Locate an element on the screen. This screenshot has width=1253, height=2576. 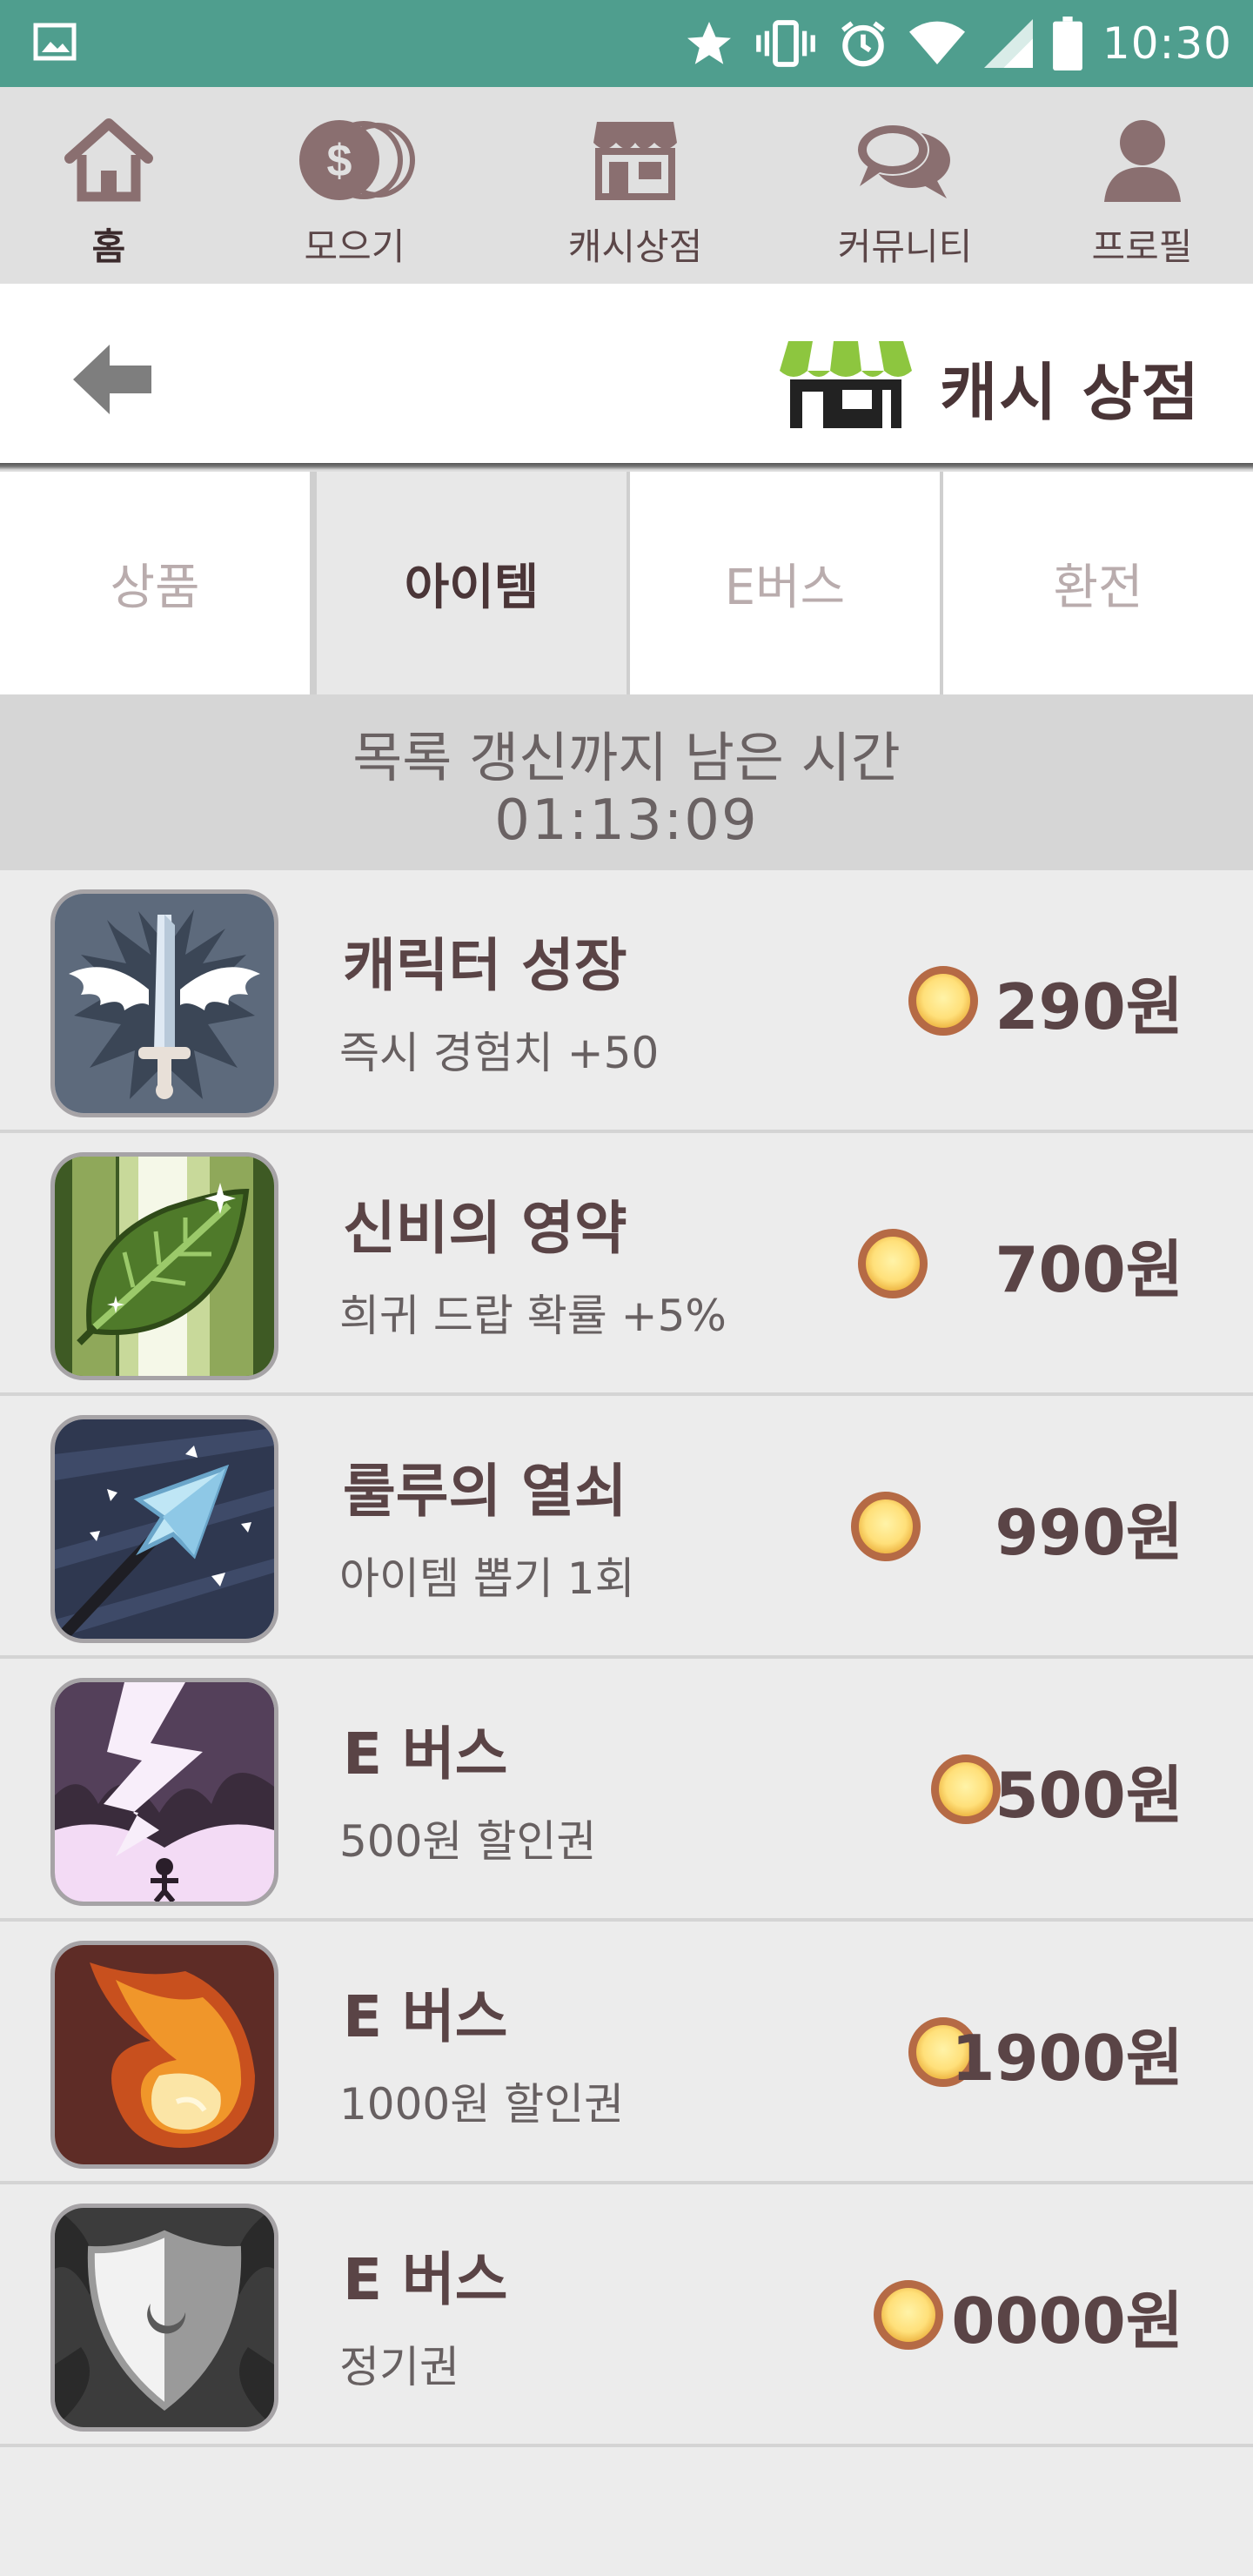
top-navigation: 홈 $ 모으기 캐시상점 커뮤니티 프로필 is located at coordinates (626, 186).